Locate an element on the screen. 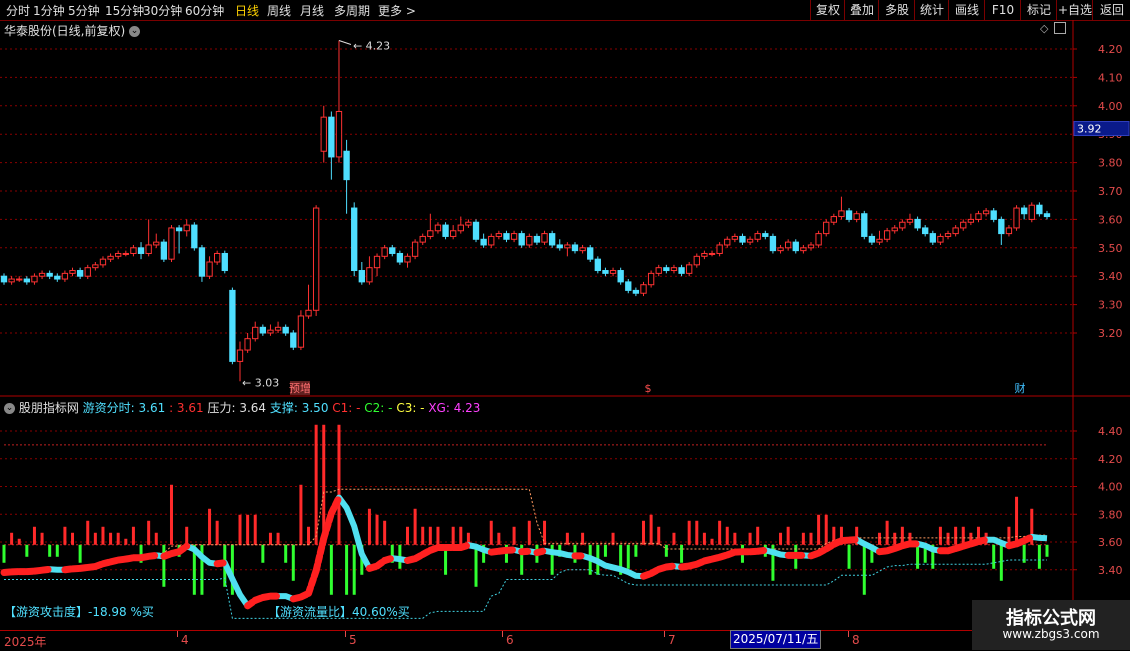 This screenshot has width=1130, height=651. attack-label: 【游资攻击度】-18.98 %买 is located at coordinates (79, 611).